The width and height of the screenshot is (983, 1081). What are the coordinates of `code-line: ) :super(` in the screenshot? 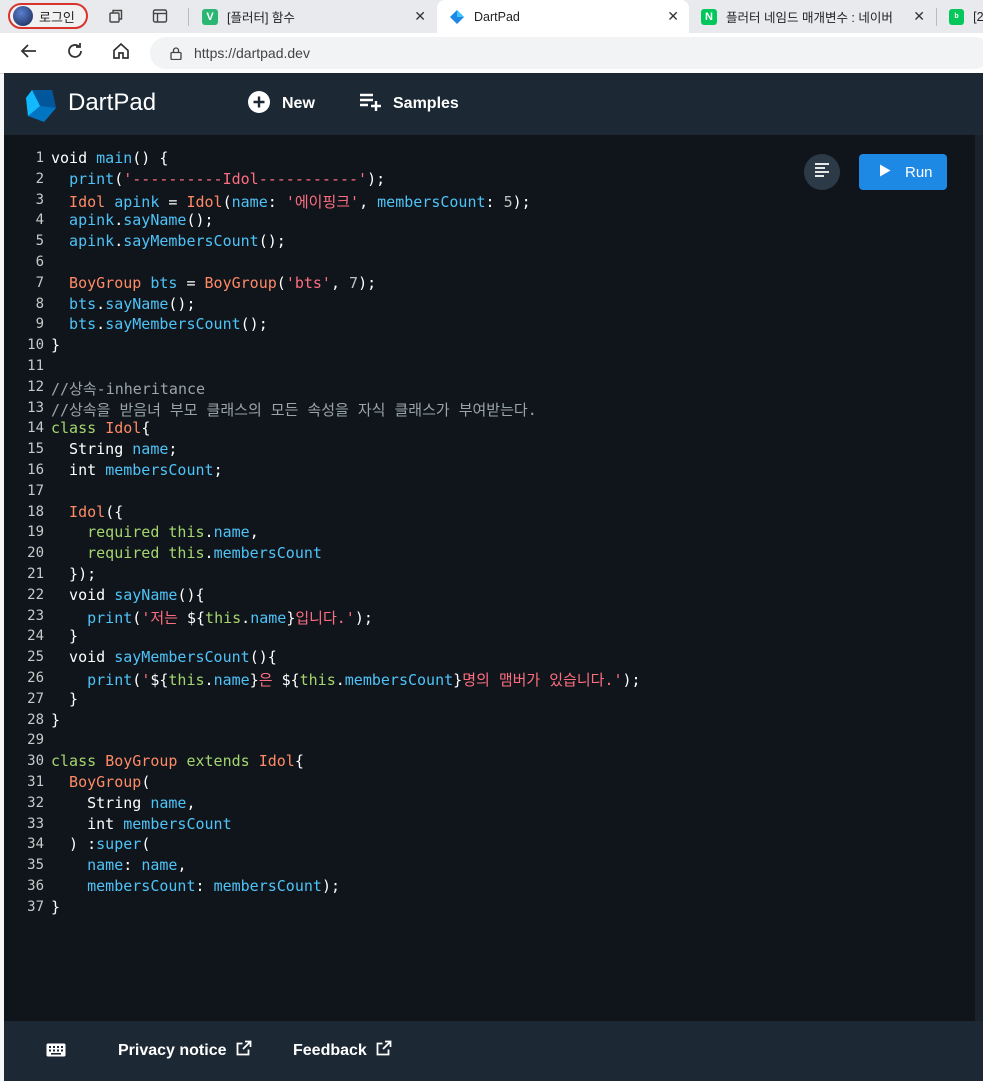 It's located at (100, 844).